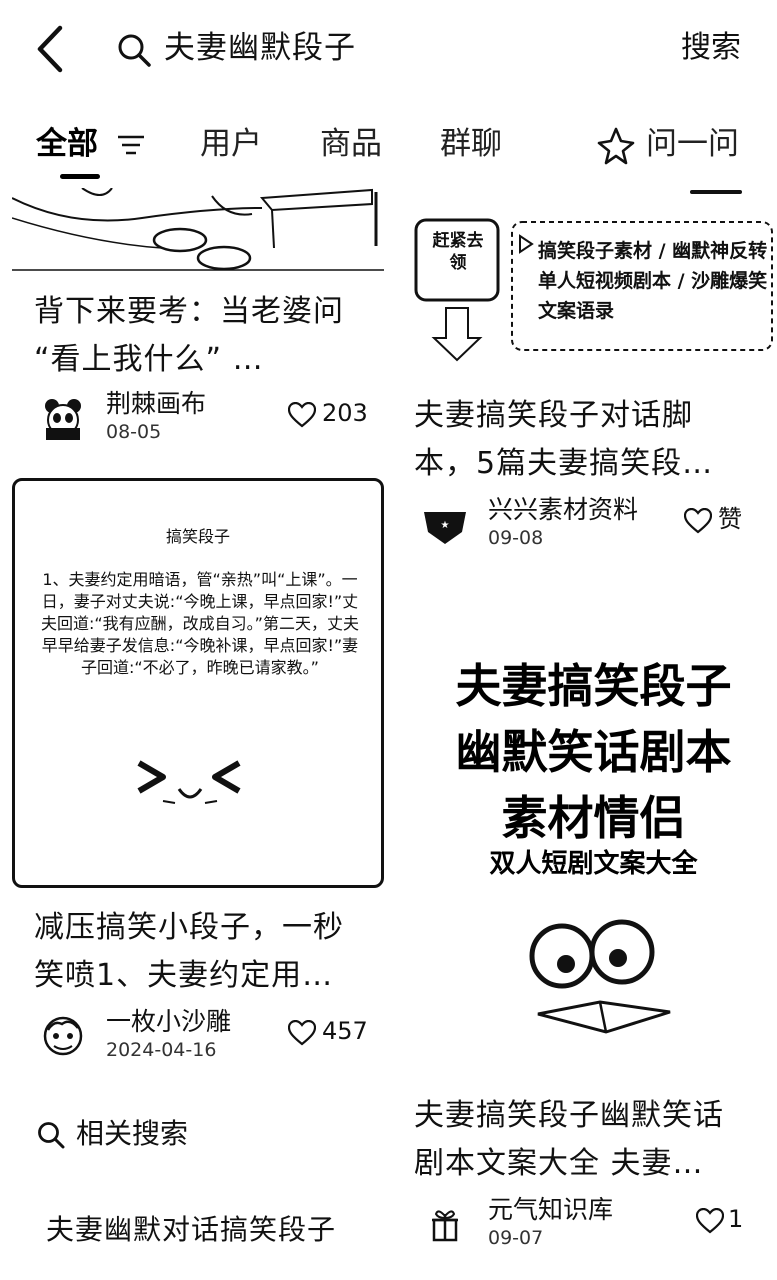 The width and height of the screenshot is (777, 1280). I want to click on card-author-row: 元气知识库 09-07 1, so click(588, 1223).